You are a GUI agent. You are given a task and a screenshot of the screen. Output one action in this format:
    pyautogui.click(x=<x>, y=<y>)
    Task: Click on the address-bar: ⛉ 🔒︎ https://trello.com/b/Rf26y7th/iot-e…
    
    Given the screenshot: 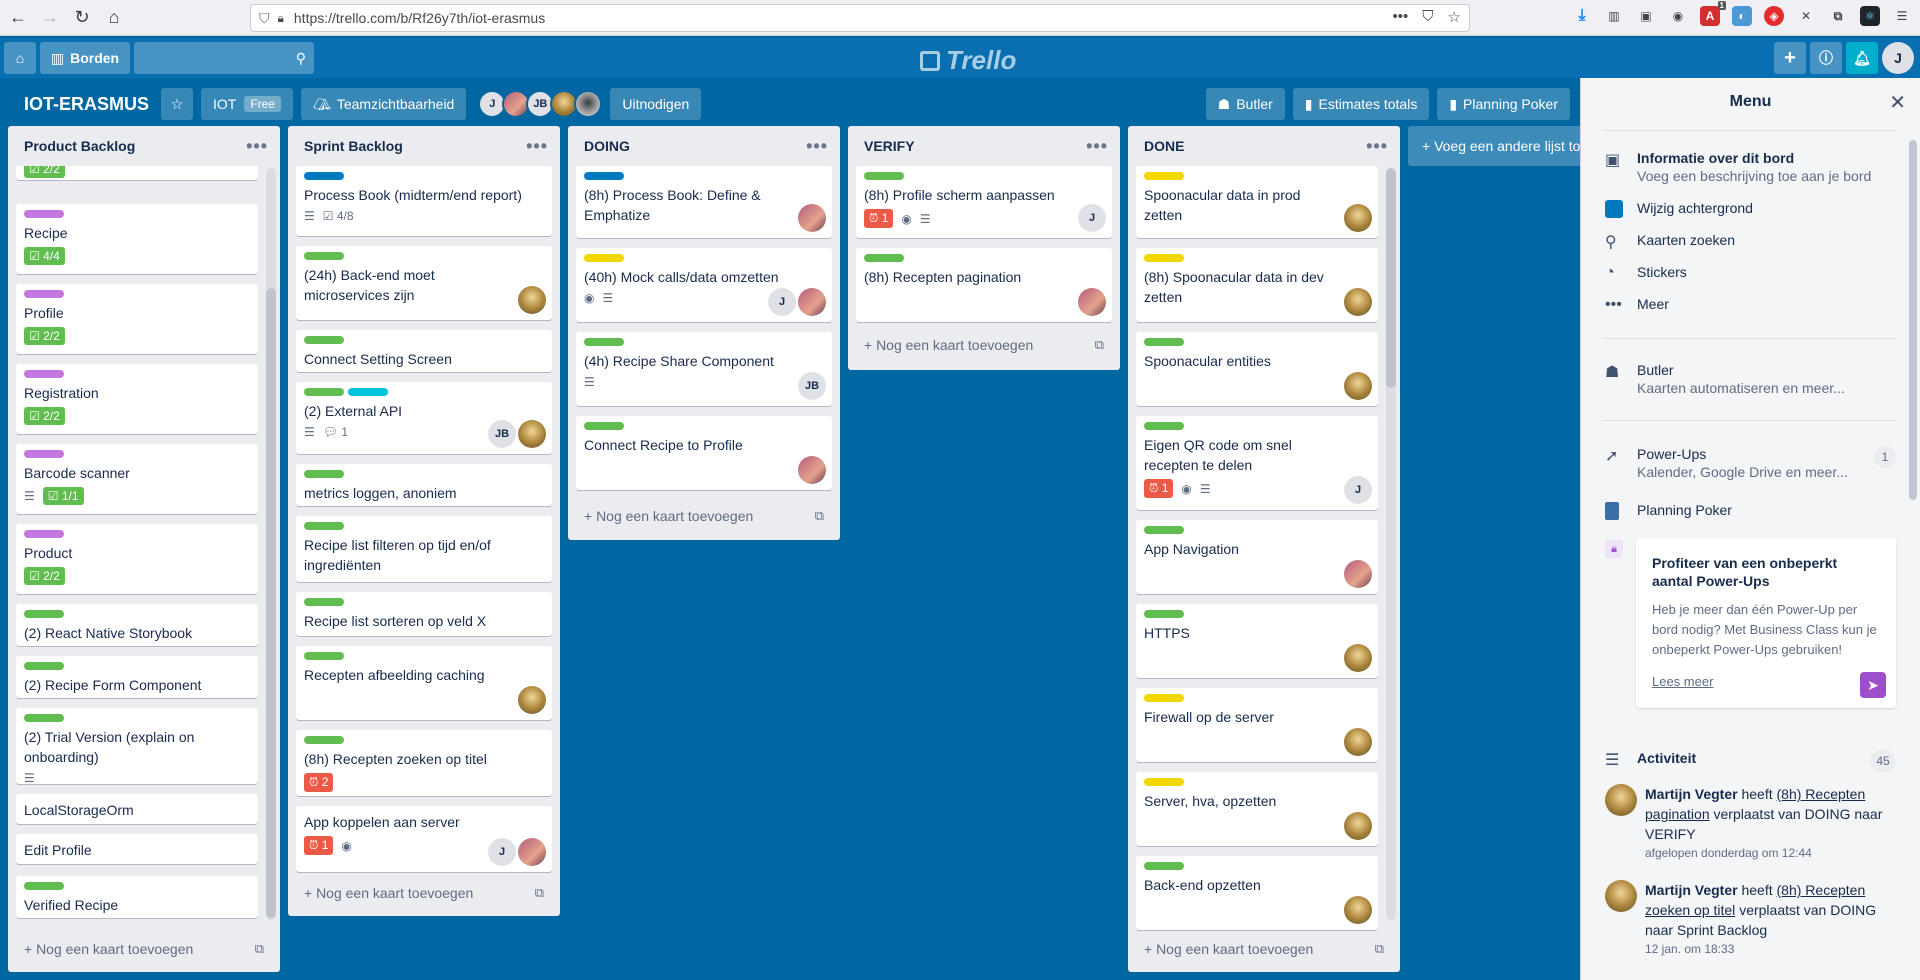 What is the action you would take?
    pyautogui.click(x=860, y=18)
    